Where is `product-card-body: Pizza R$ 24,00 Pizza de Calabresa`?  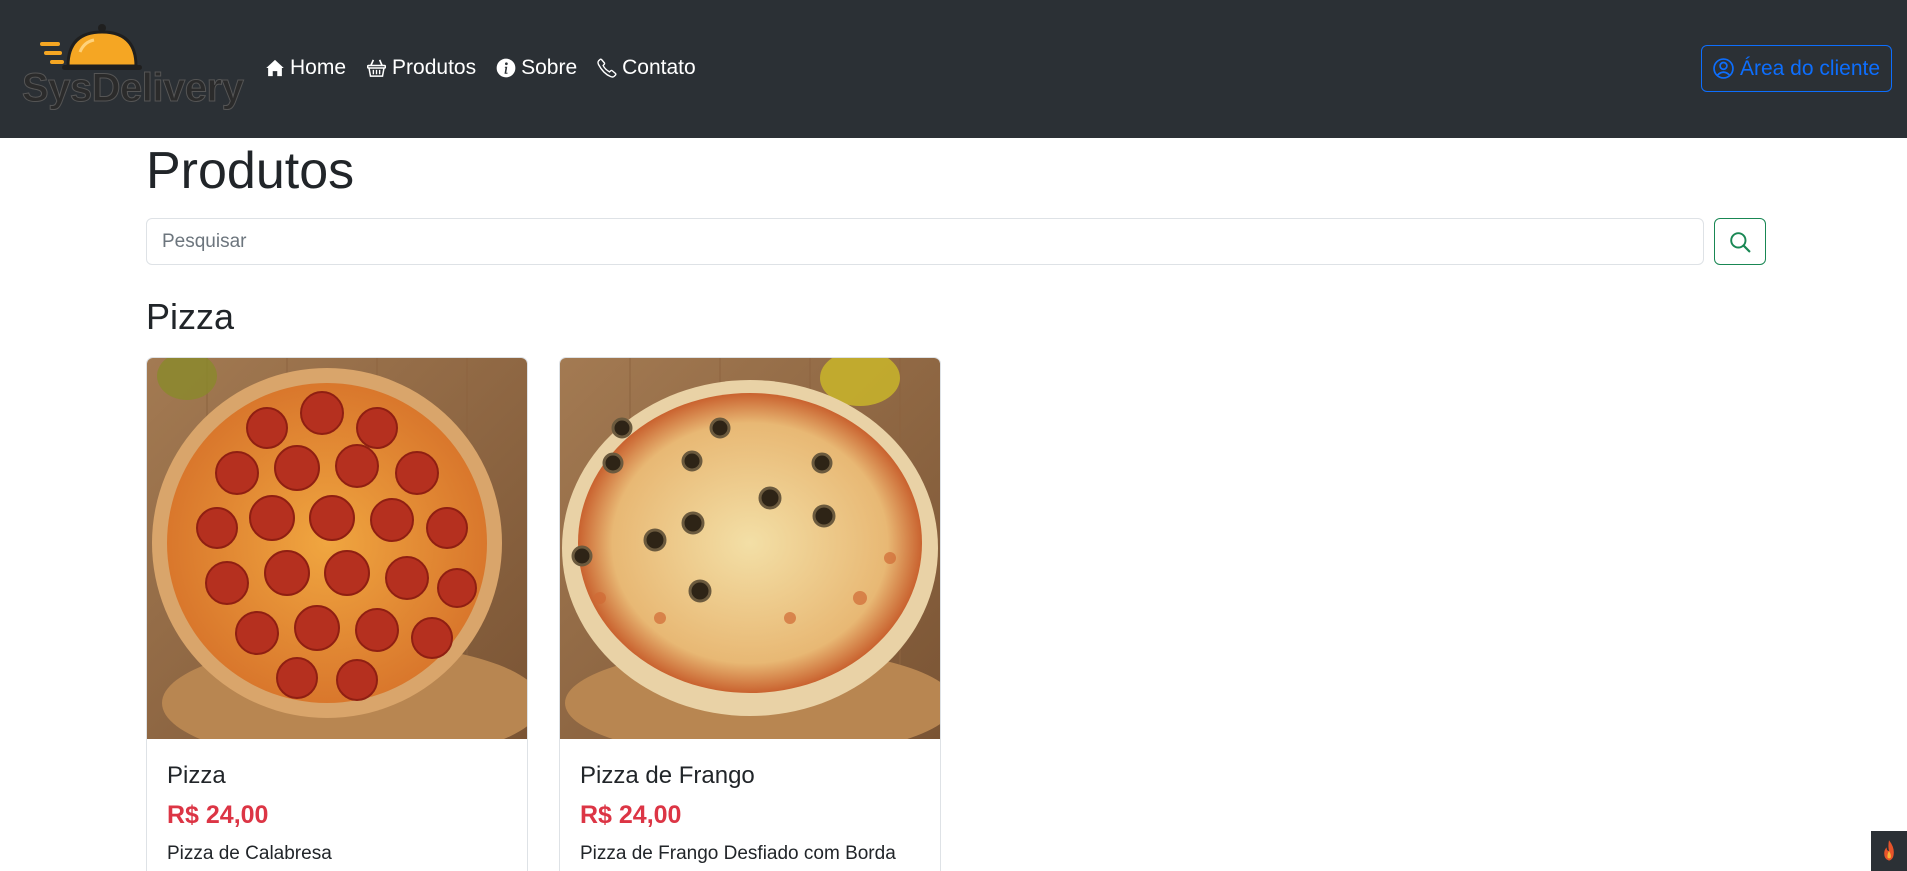
product-card-body: Pizza R$ 24,00 Pizza de Calabresa is located at coordinates (337, 805).